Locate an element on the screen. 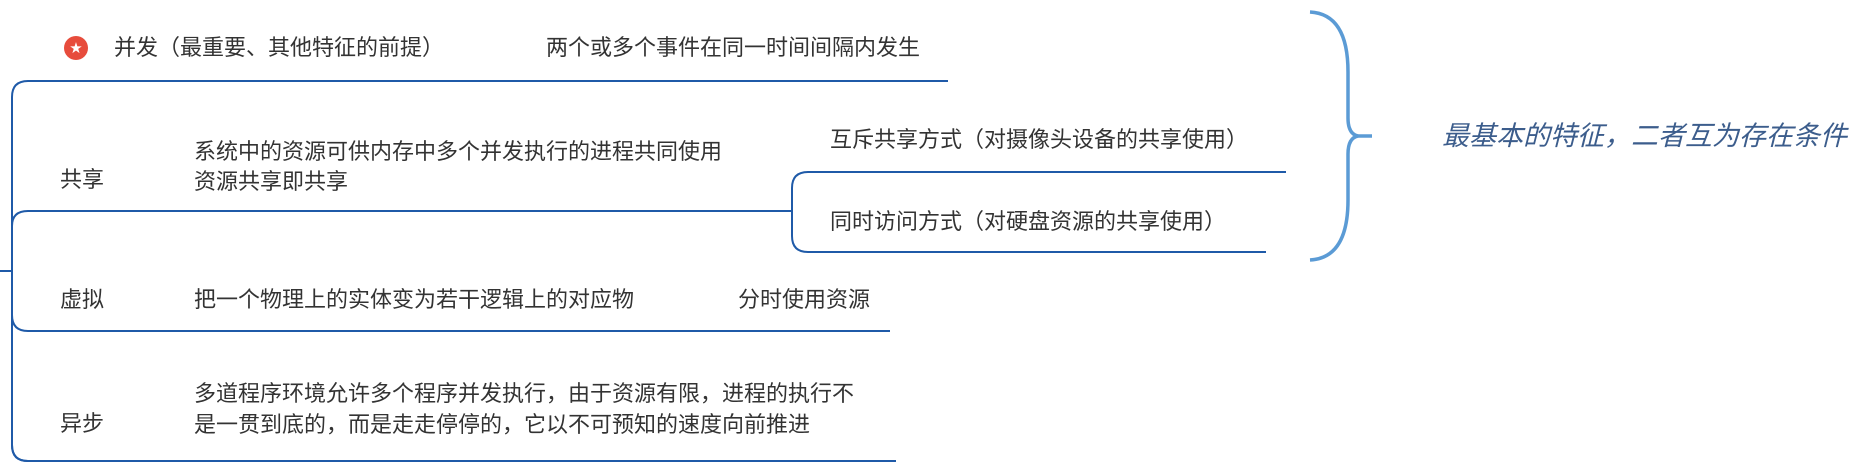 The height and width of the screenshot is (472, 1860). branch-async-line is located at coordinates (453, 453).